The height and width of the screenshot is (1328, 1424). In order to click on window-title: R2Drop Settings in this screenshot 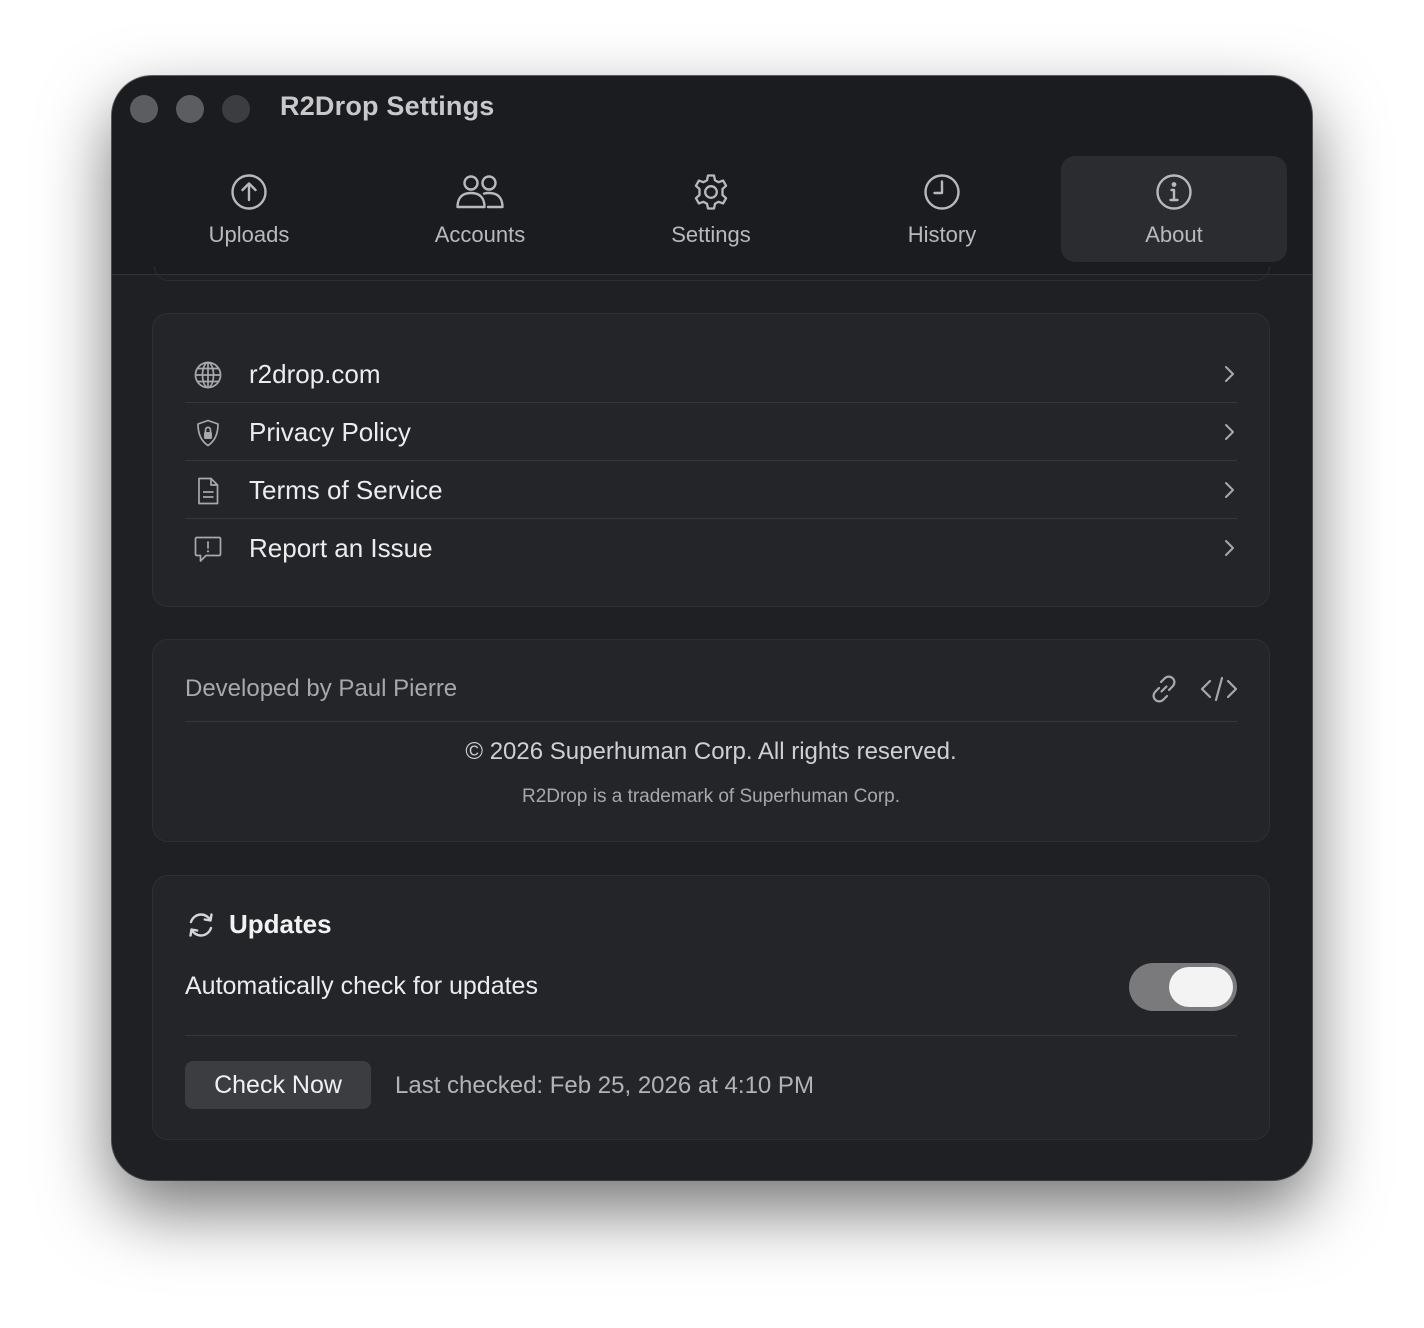, I will do `click(387, 106)`.